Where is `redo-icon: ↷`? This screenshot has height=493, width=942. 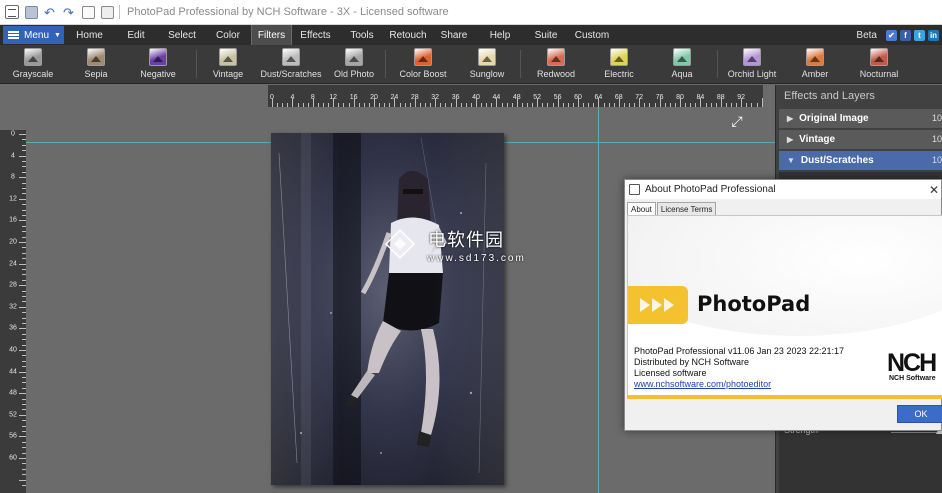
redo-icon: ↷ is located at coordinates (69, 12).